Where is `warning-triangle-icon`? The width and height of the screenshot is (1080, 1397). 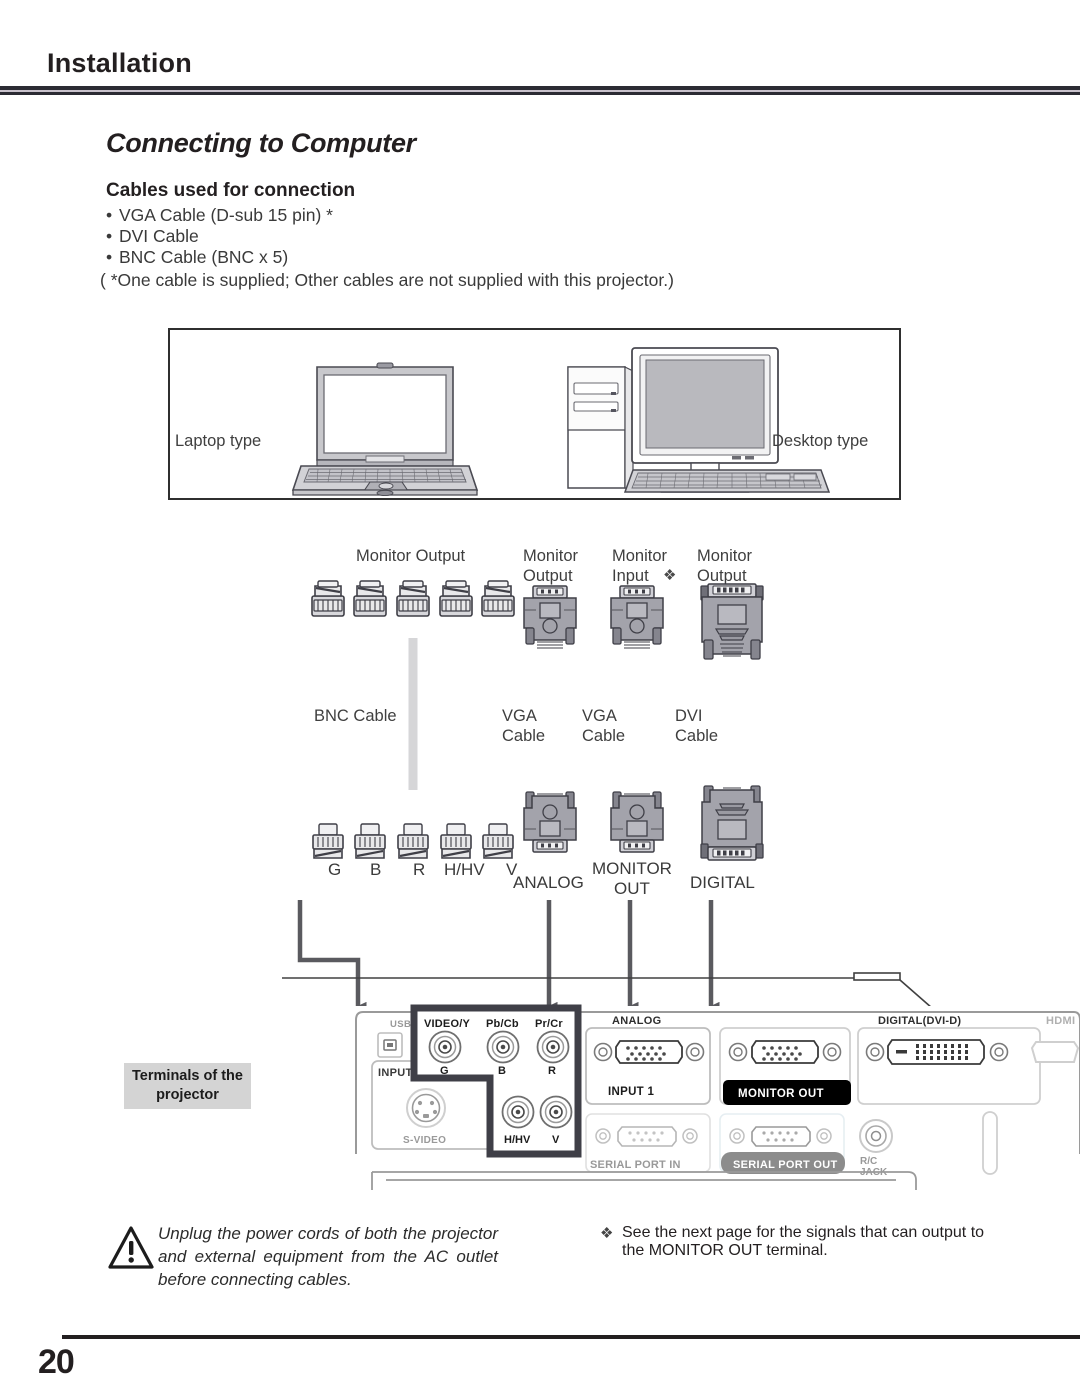 warning-triangle-icon is located at coordinates (131, 1247).